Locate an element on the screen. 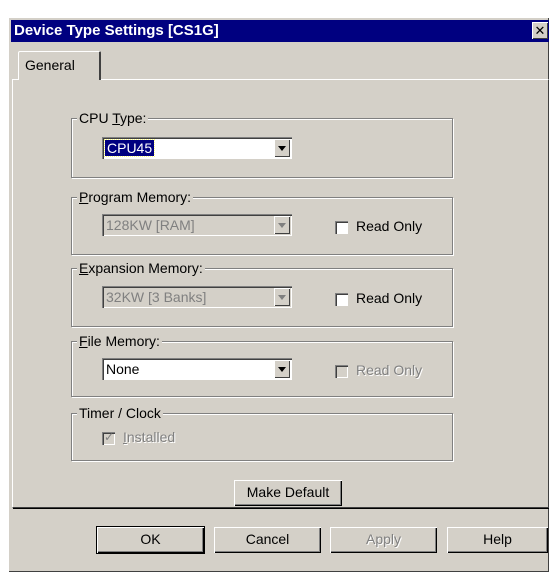 The width and height of the screenshot is (549, 572). cpu-type-value: CPU45 is located at coordinates (129, 148).